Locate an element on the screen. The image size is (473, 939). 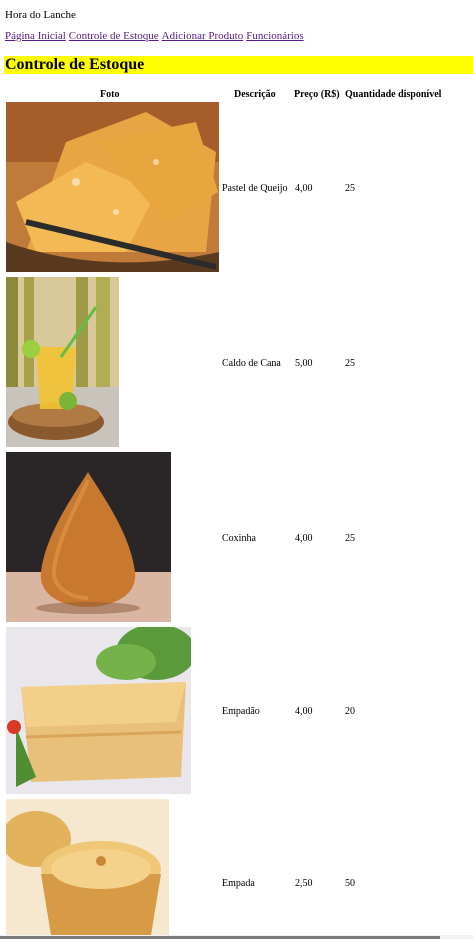
product-photo-empadao is located at coordinates (98, 710).